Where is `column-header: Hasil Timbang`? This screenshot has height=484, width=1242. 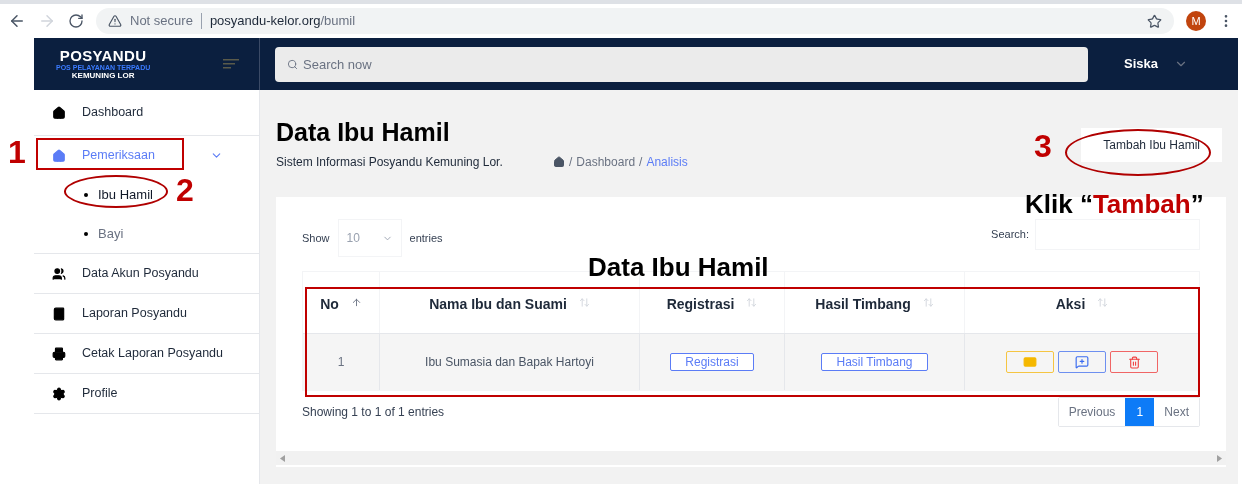 column-header: Hasil Timbang is located at coordinates (875, 302).